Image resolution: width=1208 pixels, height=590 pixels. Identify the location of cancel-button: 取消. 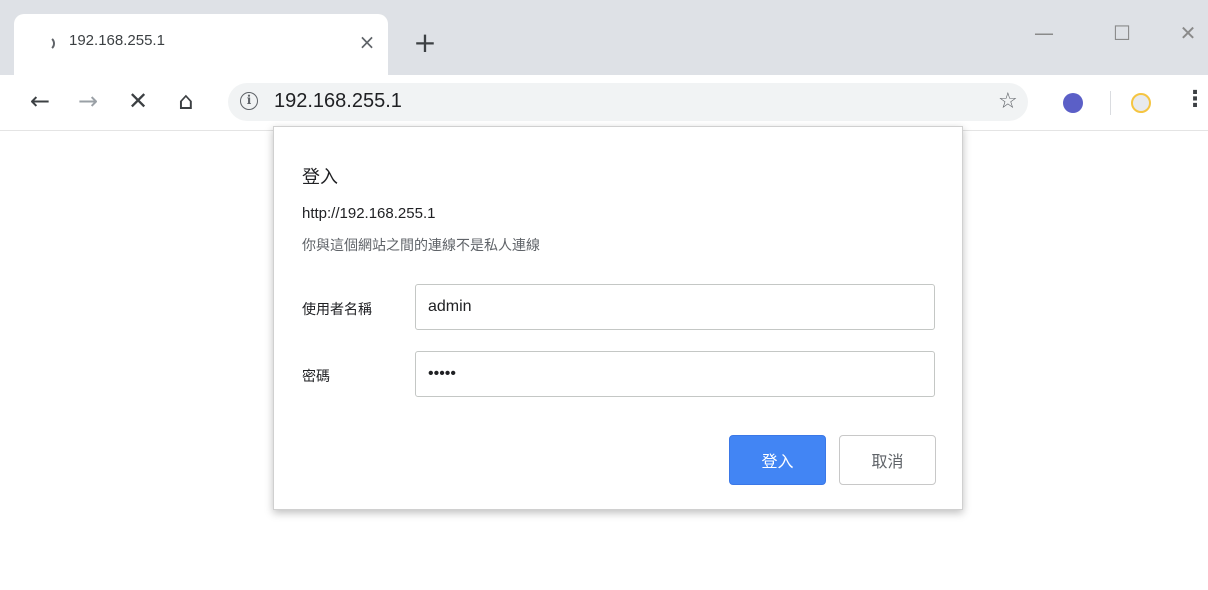
(887, 460).